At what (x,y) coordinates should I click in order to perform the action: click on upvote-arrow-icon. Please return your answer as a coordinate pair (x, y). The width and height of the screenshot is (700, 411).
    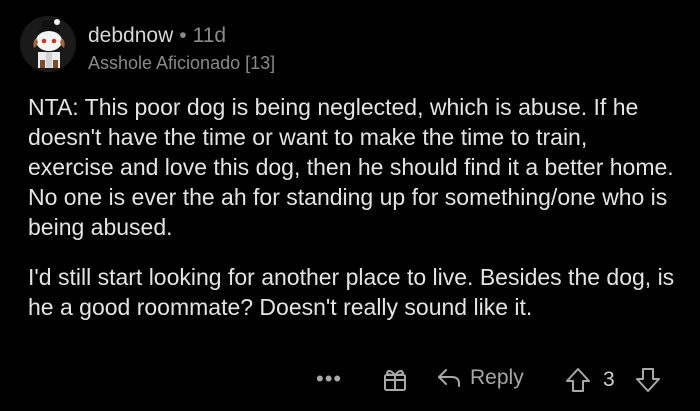
    Looking at the image, I should click on (578, 382).